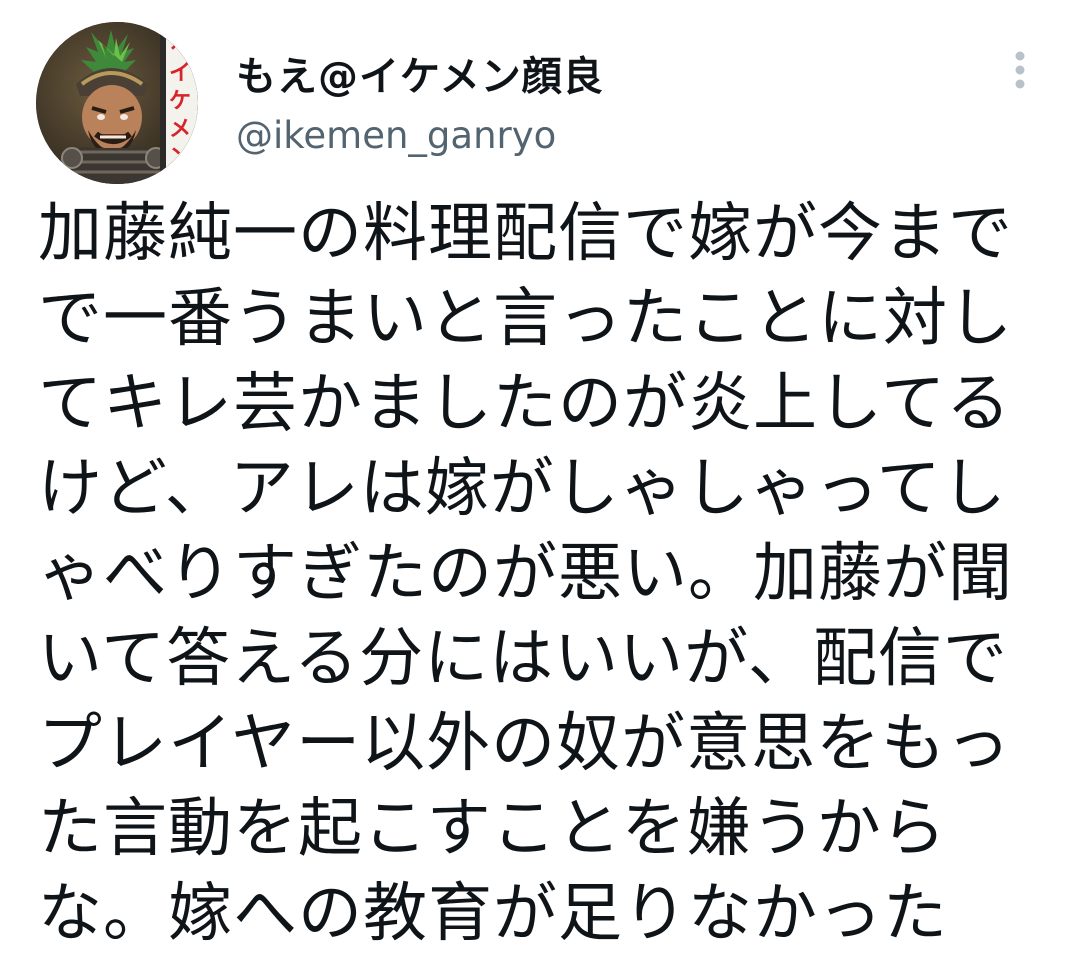  What do you see at coordinates (180, 45) in the screenshot?
I see `svg-text: ぐ` at bounding box center [180, 45].